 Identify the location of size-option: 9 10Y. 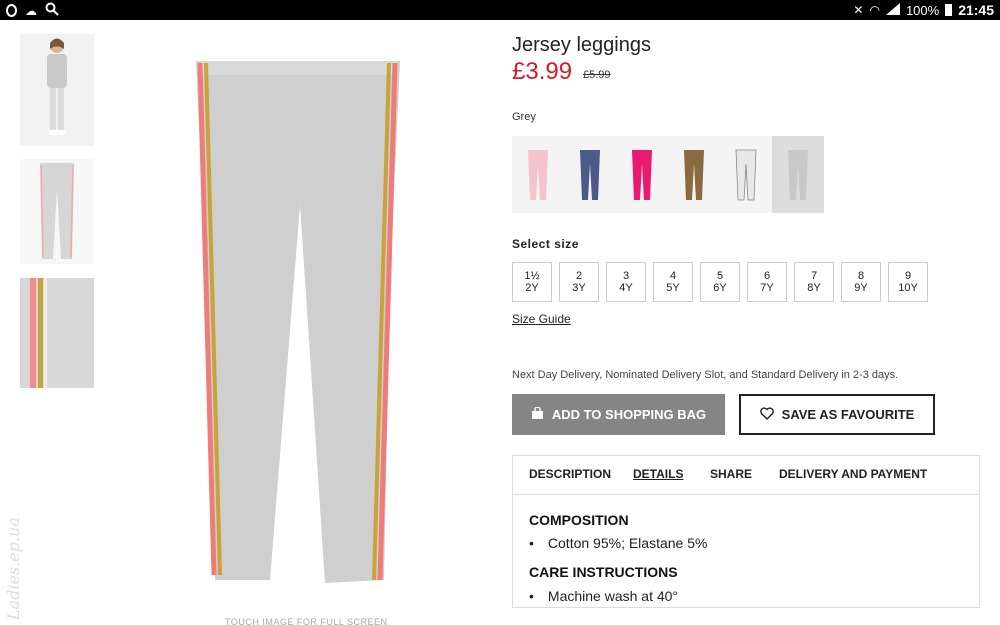
(908, 282).